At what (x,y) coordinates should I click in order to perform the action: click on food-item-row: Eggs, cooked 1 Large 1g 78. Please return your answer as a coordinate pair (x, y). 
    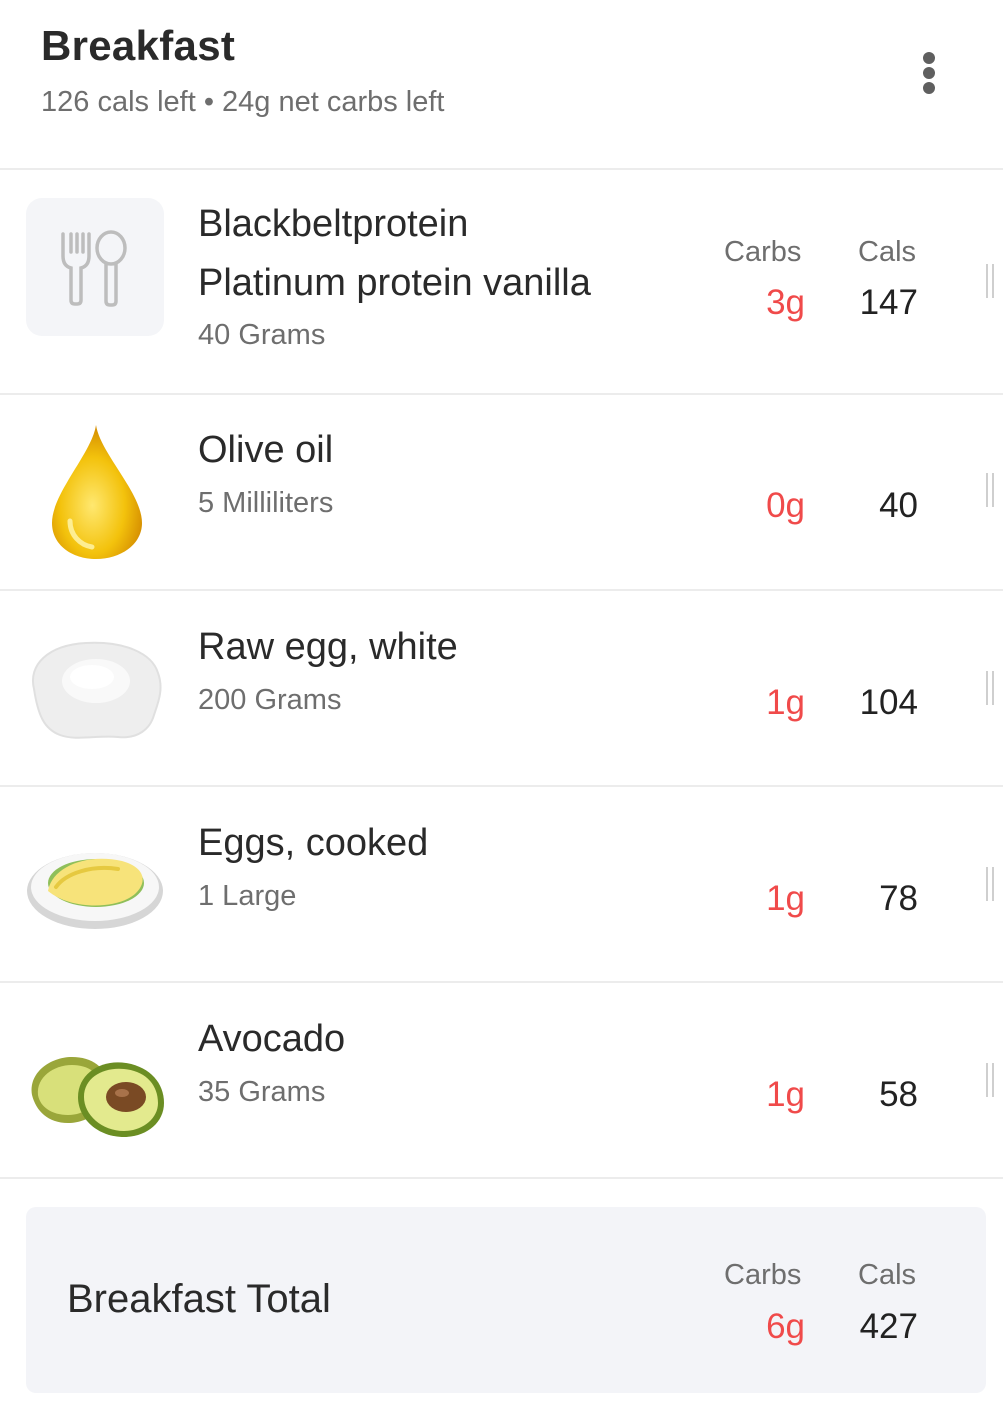
    Looking at the image, I should click on (501, 885).